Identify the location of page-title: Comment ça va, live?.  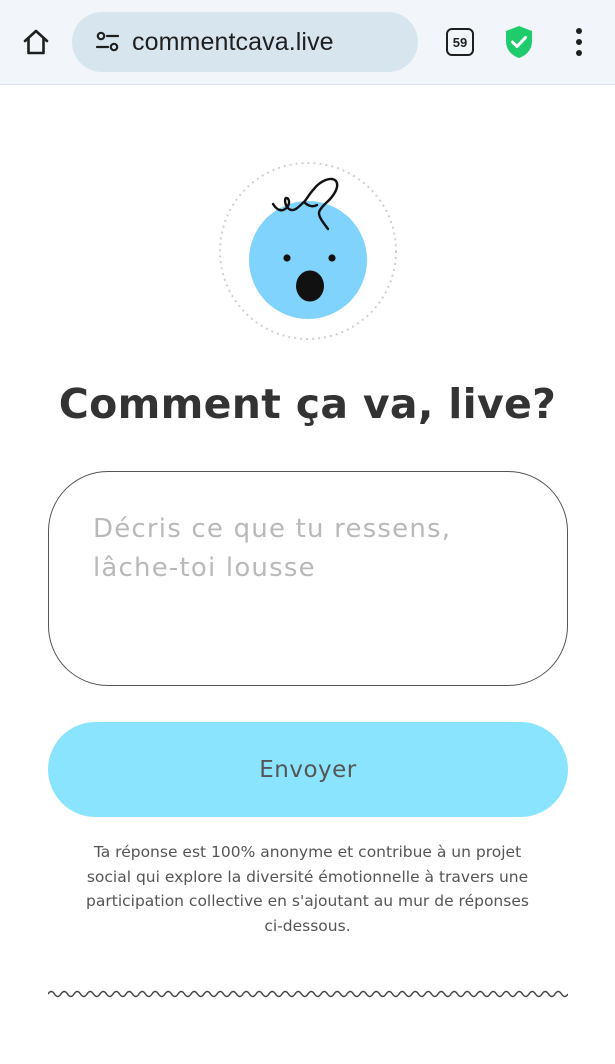
(307, 404).